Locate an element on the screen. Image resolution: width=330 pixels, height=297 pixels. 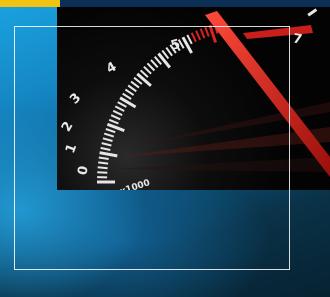
yellow-accent-strip is located at coordinates (30, 3).